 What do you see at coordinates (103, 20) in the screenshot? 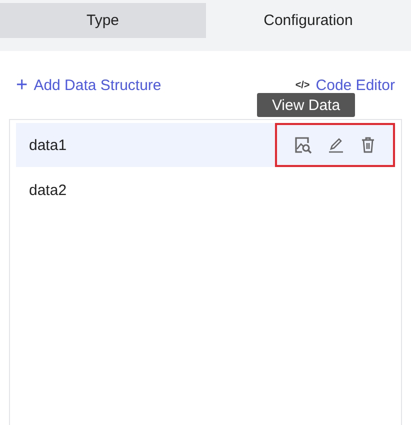
I see `tab: Type` at bounding box center [103, 20].